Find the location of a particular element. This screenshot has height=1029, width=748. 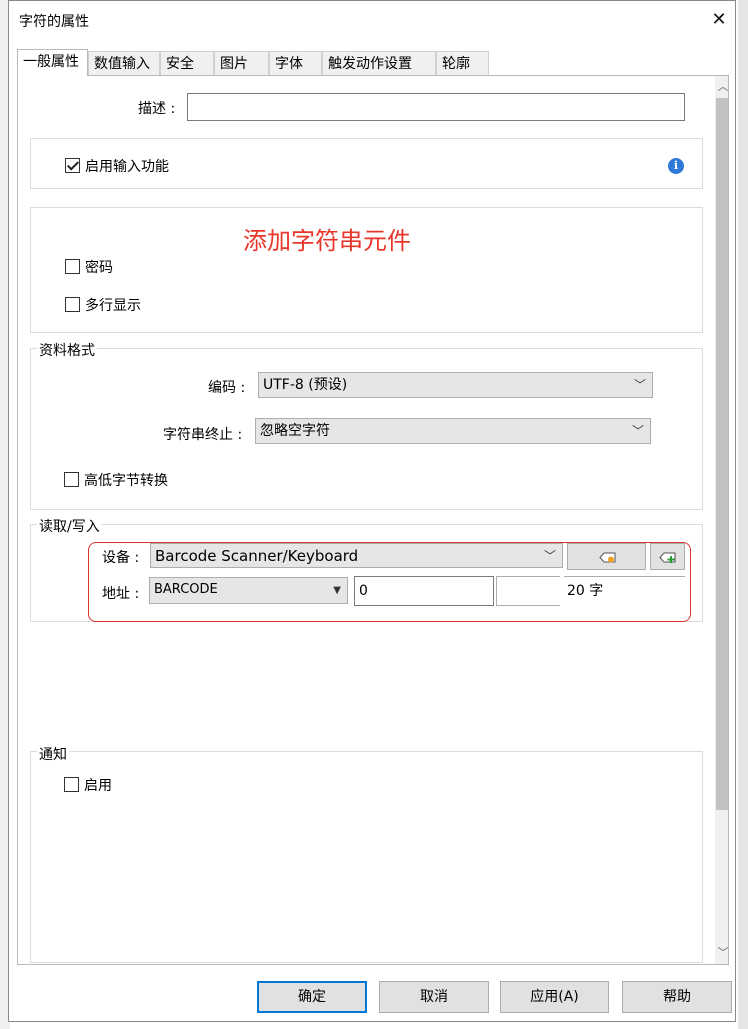

background-app-right is located at coordinates (743, 514).